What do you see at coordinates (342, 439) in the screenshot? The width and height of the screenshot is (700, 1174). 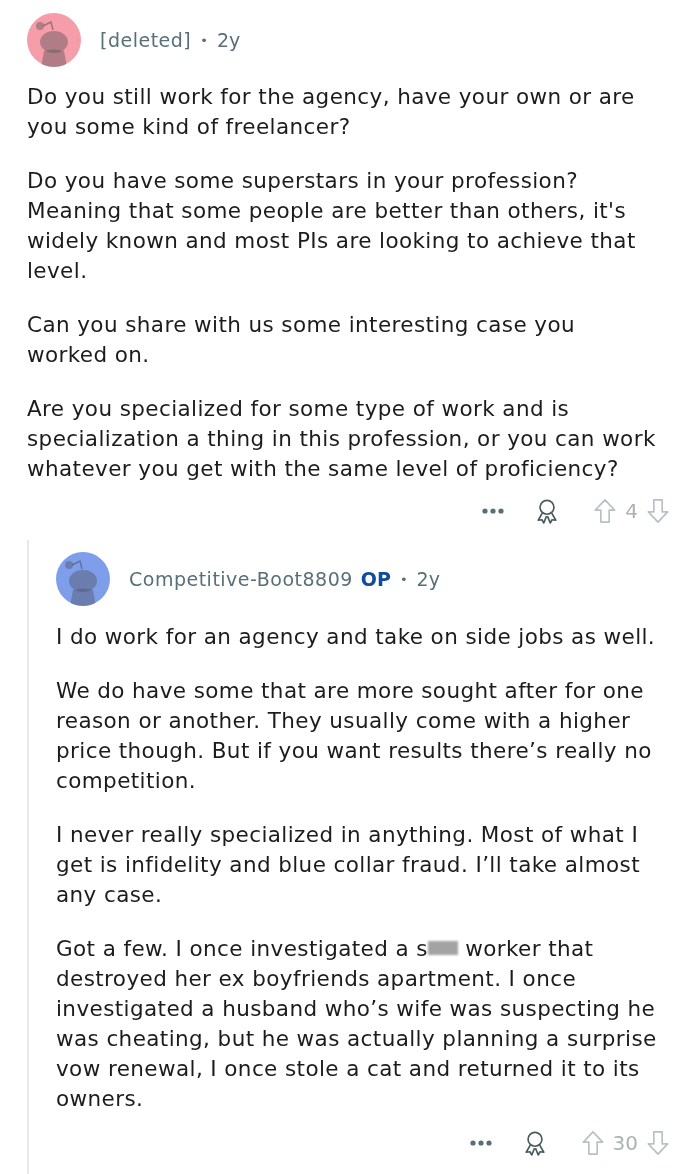 I see `comment-paragraph: Are you specialized for some type of work and is specialization a thing in this profession, or you can work whatever you get with the same level of proficiency?` at bounding box center [342, 439].